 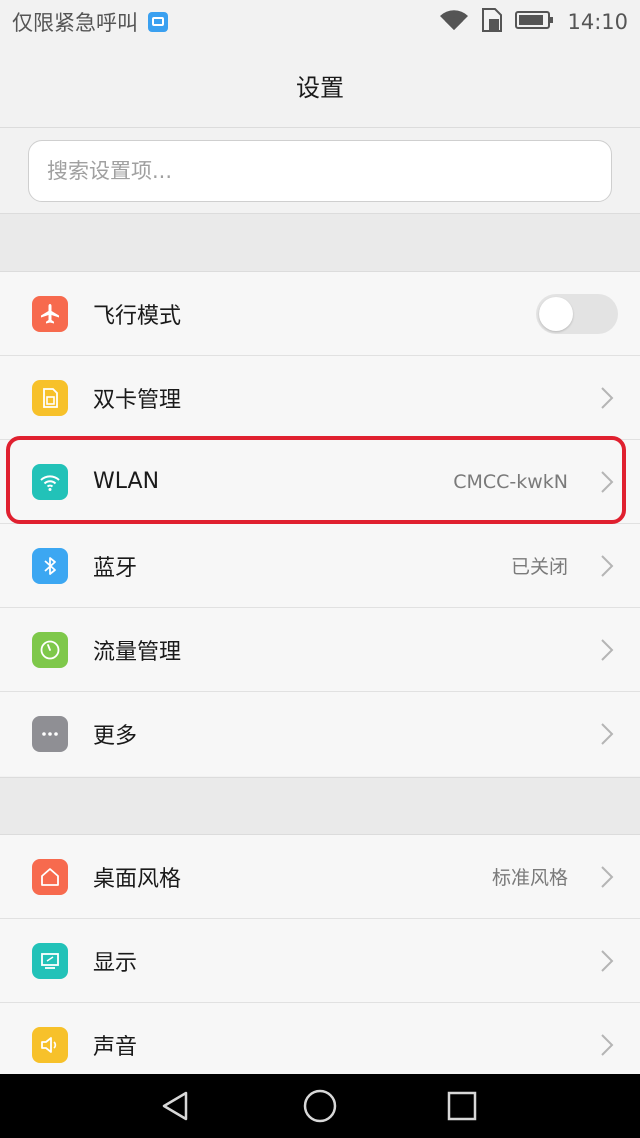 I want to click on settings-item-data-usage: 流量管理, so click(x=320, y=650).